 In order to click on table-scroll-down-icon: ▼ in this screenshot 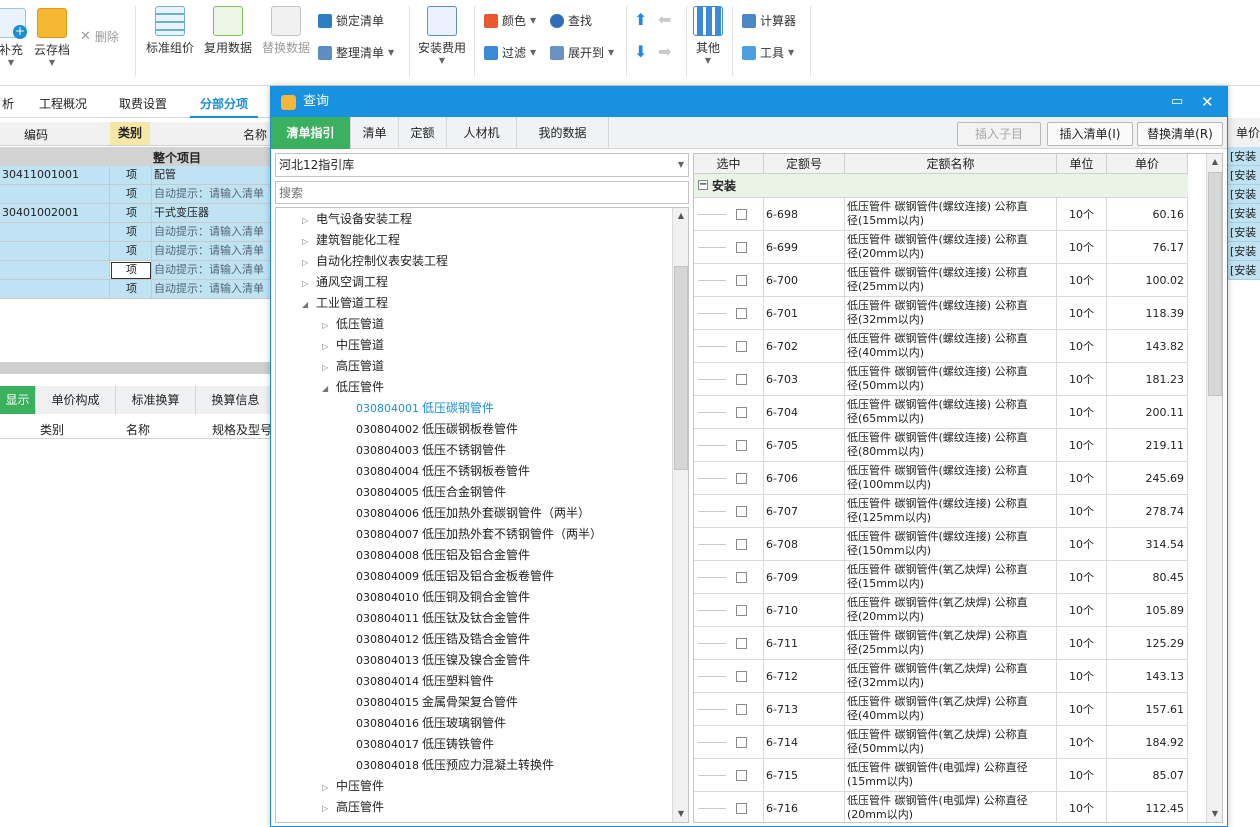, I will do `click(1214, 814)`.